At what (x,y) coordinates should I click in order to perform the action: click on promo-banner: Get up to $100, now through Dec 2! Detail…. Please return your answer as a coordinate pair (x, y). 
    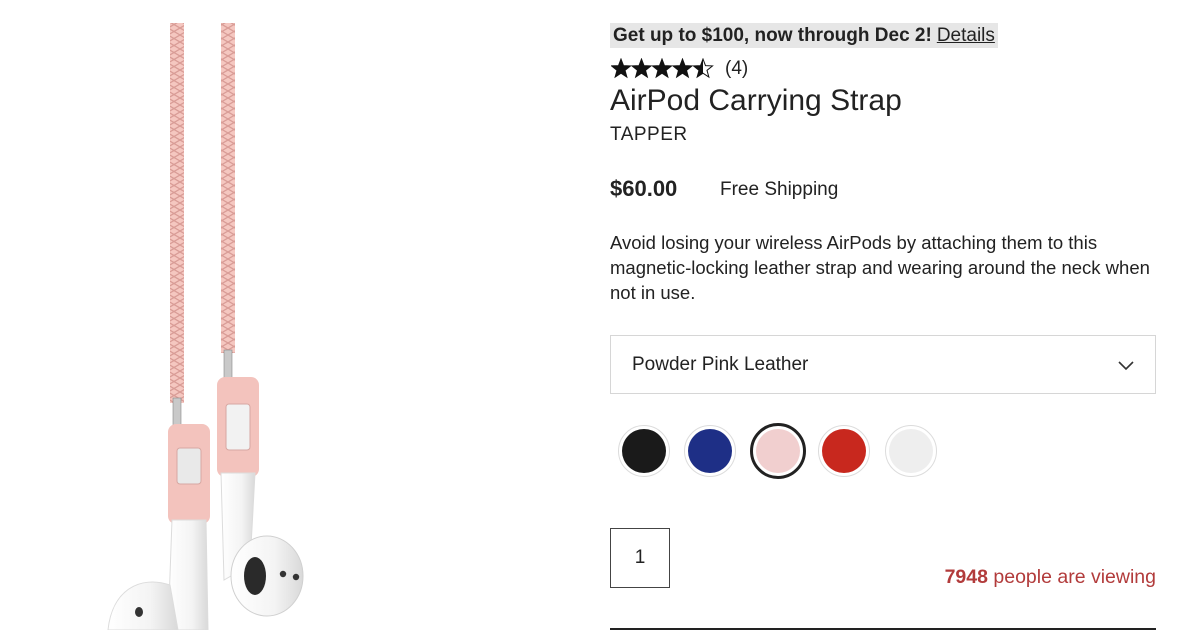
    Looking at the image, I should click on (804, 35).